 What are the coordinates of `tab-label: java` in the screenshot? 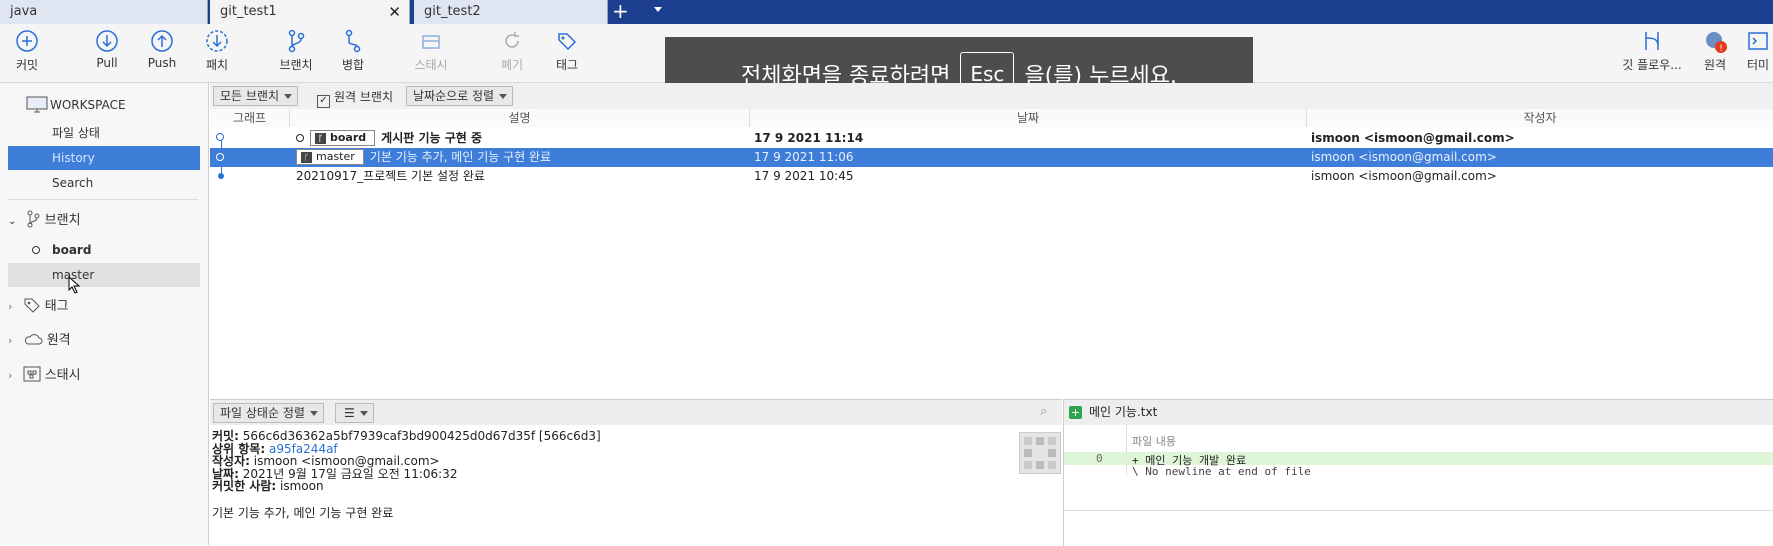 It's located at (24, 11).